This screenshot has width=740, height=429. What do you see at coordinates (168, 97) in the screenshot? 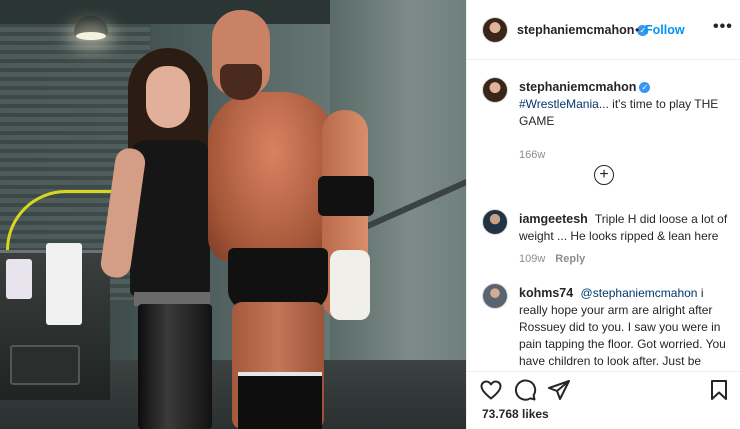
I see `woman-face` at bounding box center [168, 97].